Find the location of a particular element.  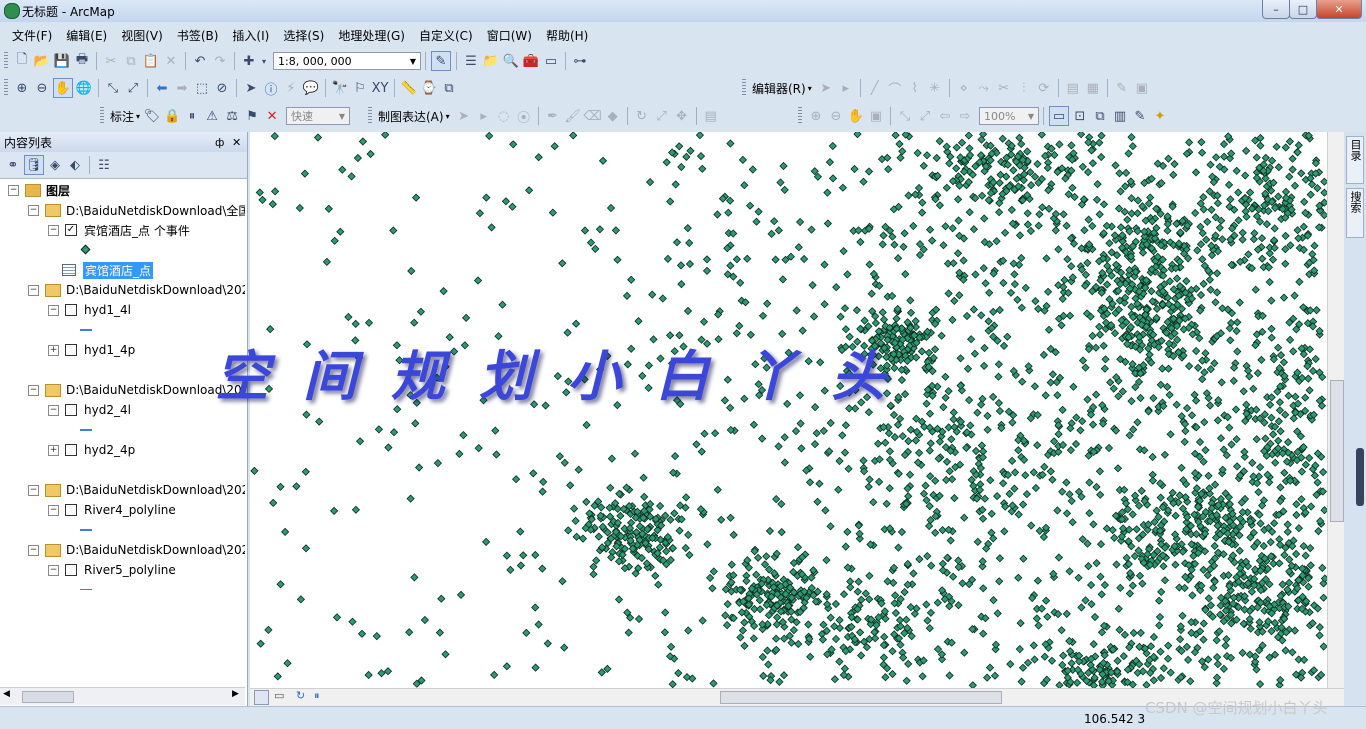

toolbar-grip is located at coordinates (6, 61).